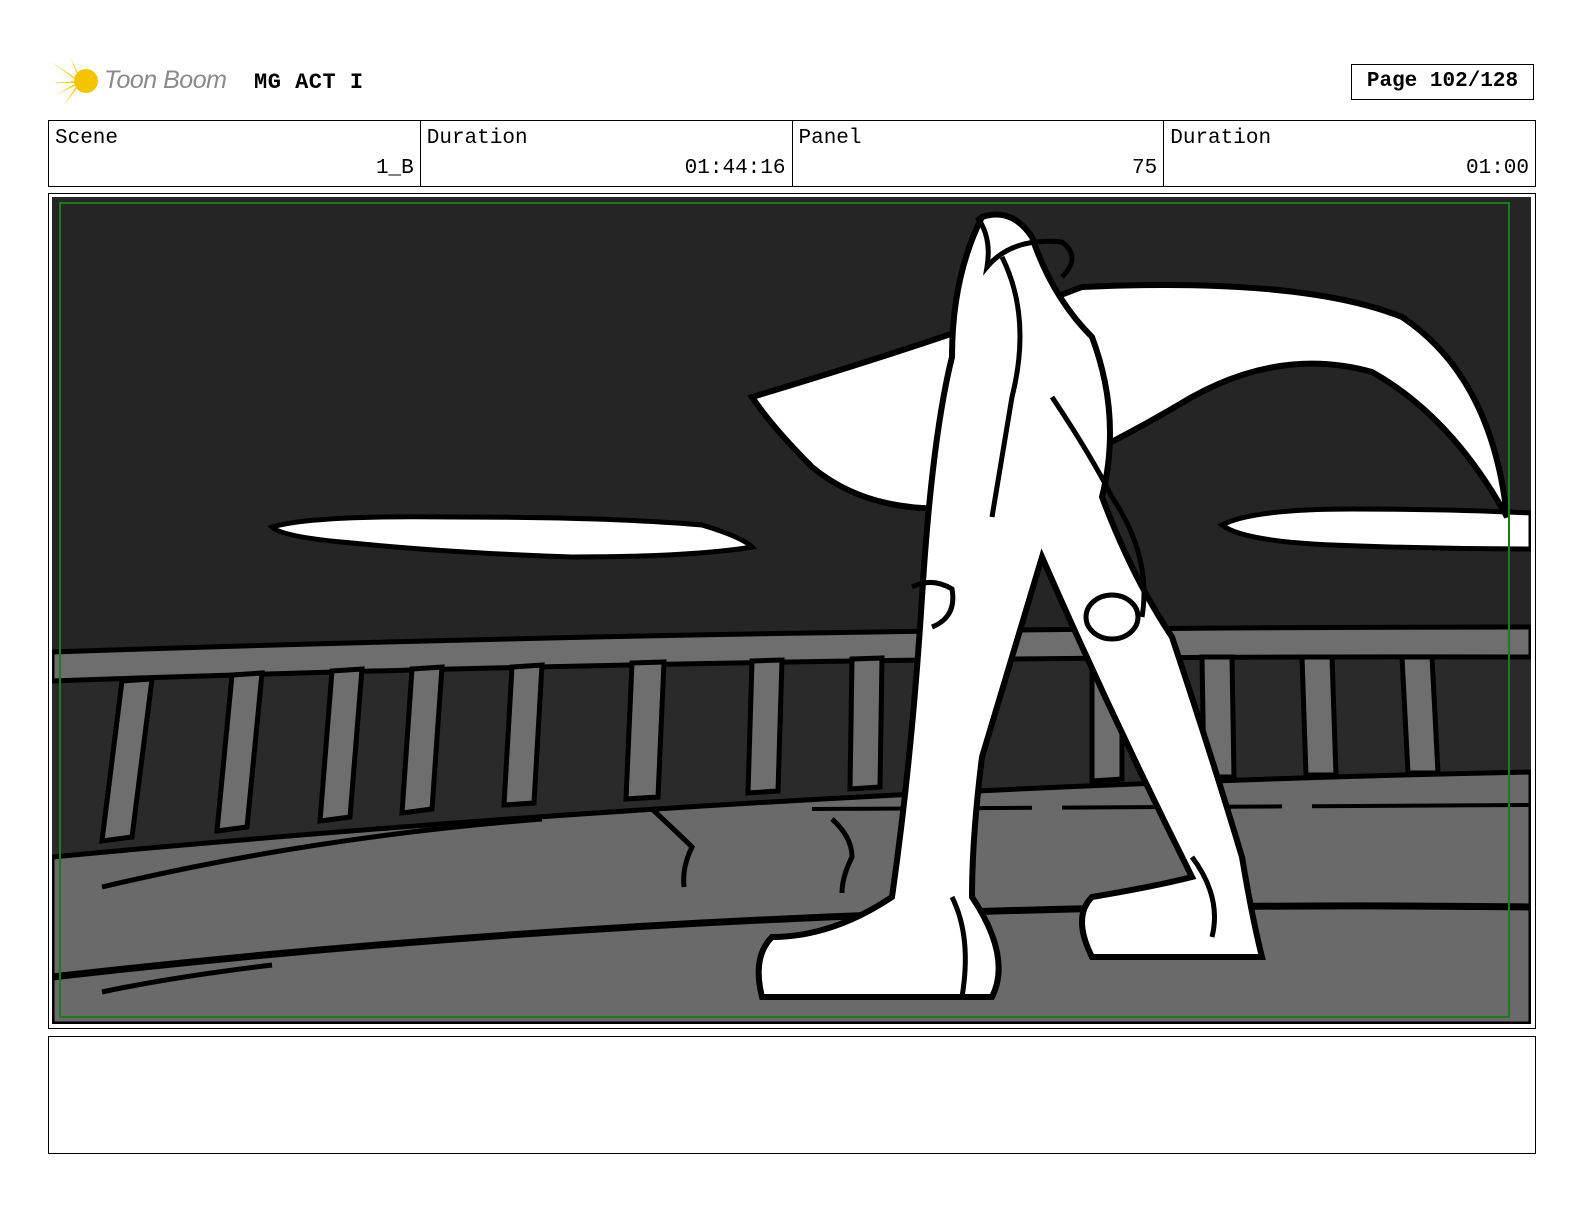 The height and width of the screenshot is (1225, 1582). I want to click on panel-duration-label: Duration, so click(1221, 138).